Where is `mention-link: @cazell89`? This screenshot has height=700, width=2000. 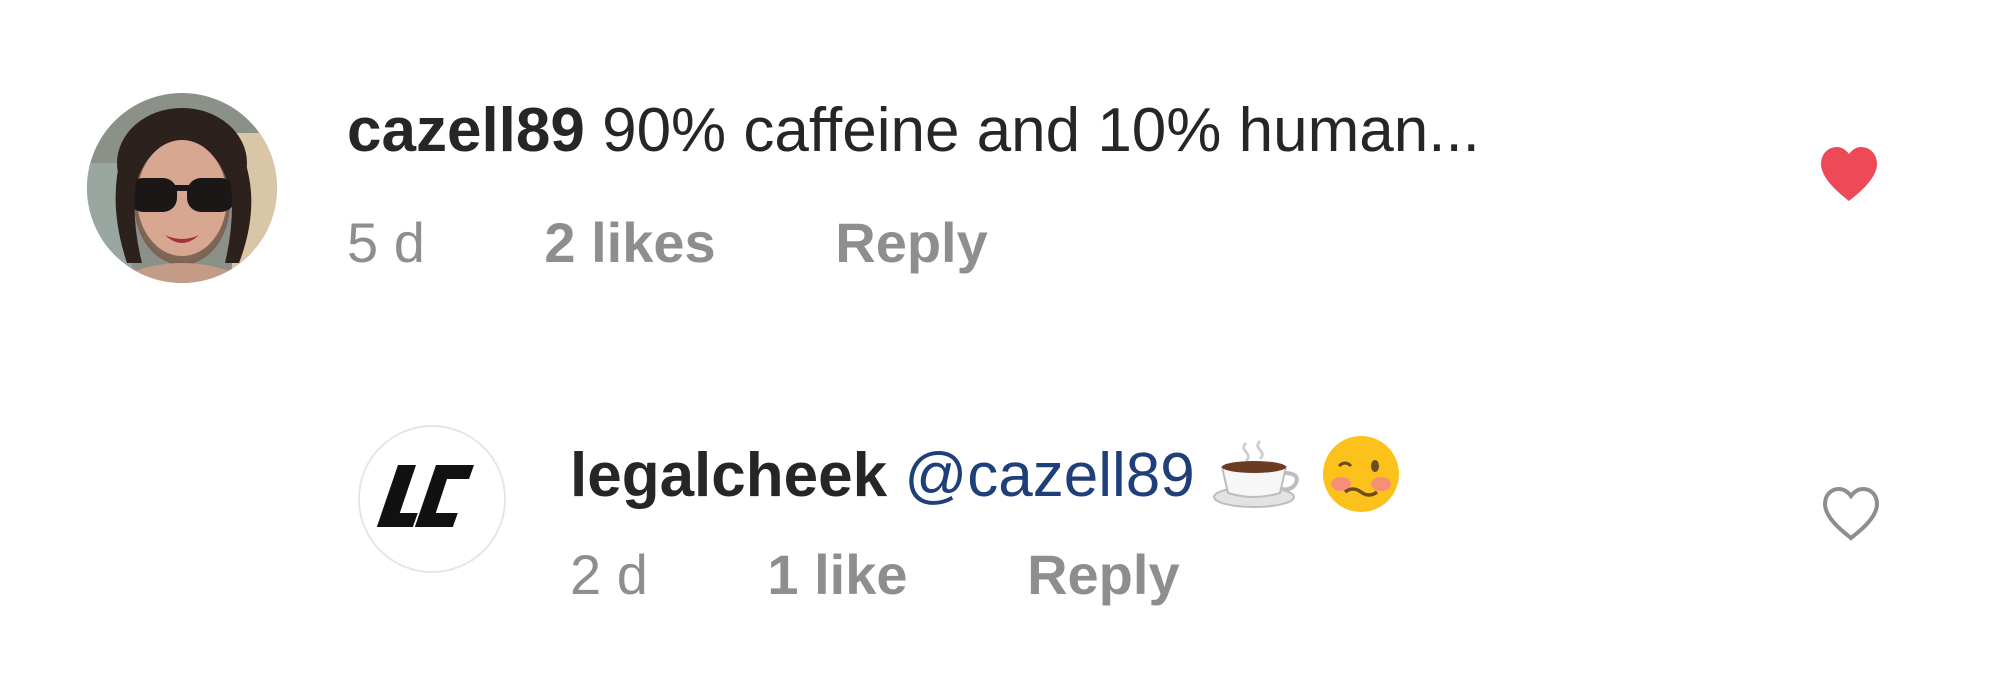
mention-link: @cazell89 is located at coordinates (1049, 475).